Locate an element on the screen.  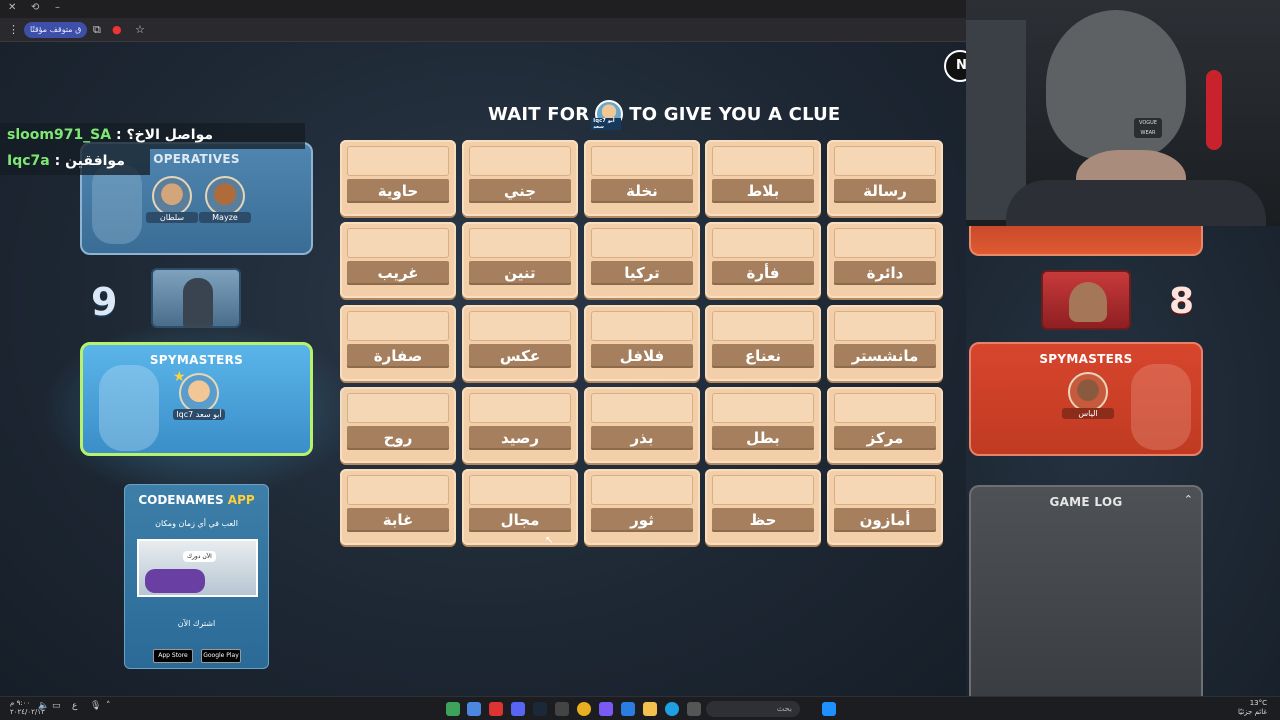
word-card: بلاط is located at coordinates (763, 178).